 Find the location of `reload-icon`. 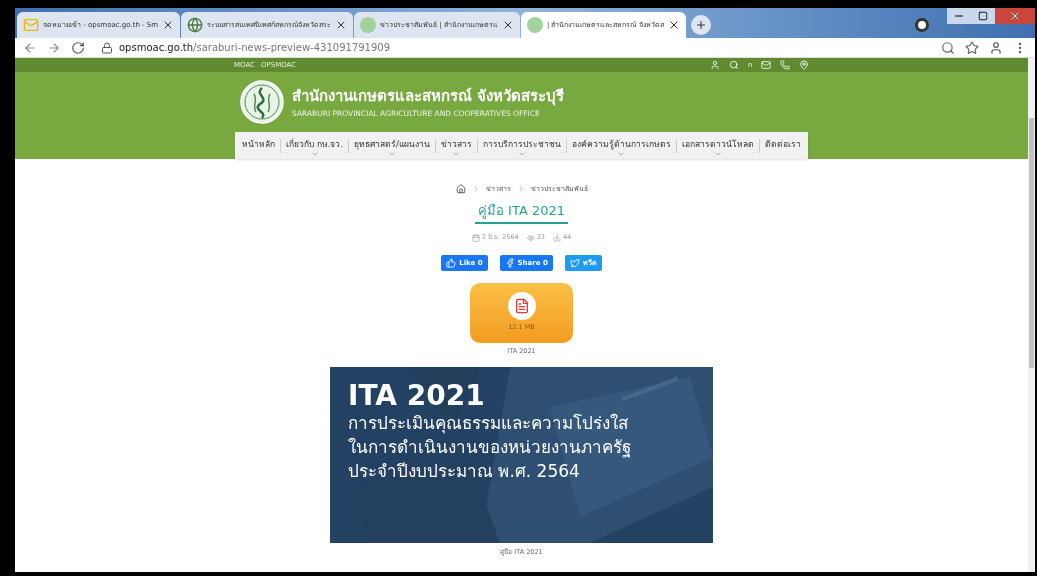

reload-icon is located at coordinates (78, 47).